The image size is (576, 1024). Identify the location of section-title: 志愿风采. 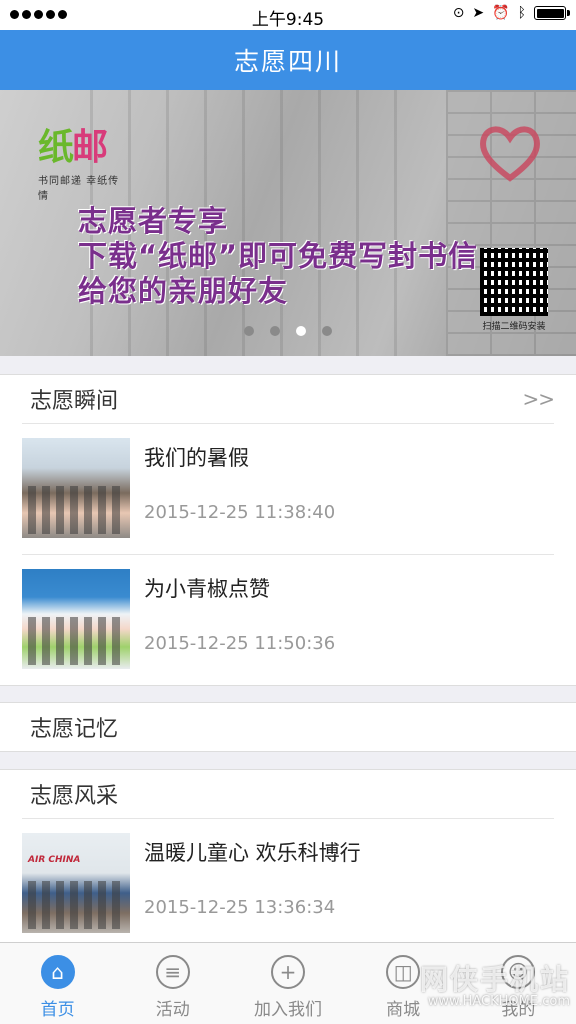
(74, 796).